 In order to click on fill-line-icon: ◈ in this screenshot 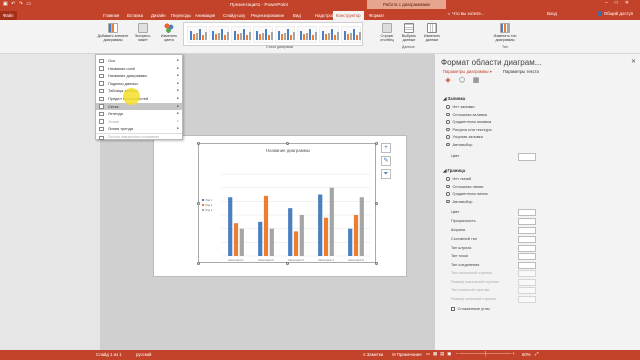, I will do `click(448, 81)`.